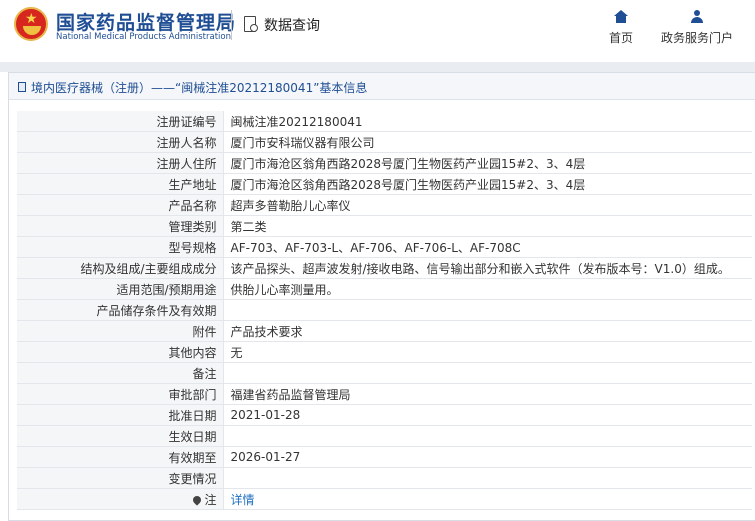 The image size is (755, 521). Describe the element at coordinates (31, 24) in the screenshot. I see `national-emblem-icon: ★` at that location.